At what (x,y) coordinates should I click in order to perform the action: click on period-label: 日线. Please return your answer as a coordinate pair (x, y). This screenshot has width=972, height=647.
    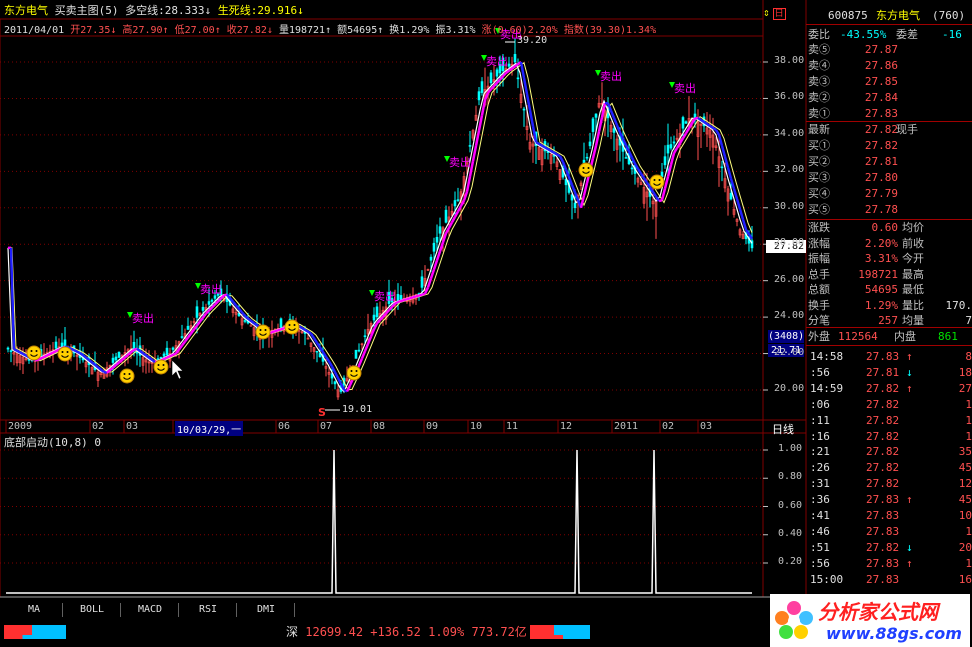
    Looking at the image, I should click on (783, 429).